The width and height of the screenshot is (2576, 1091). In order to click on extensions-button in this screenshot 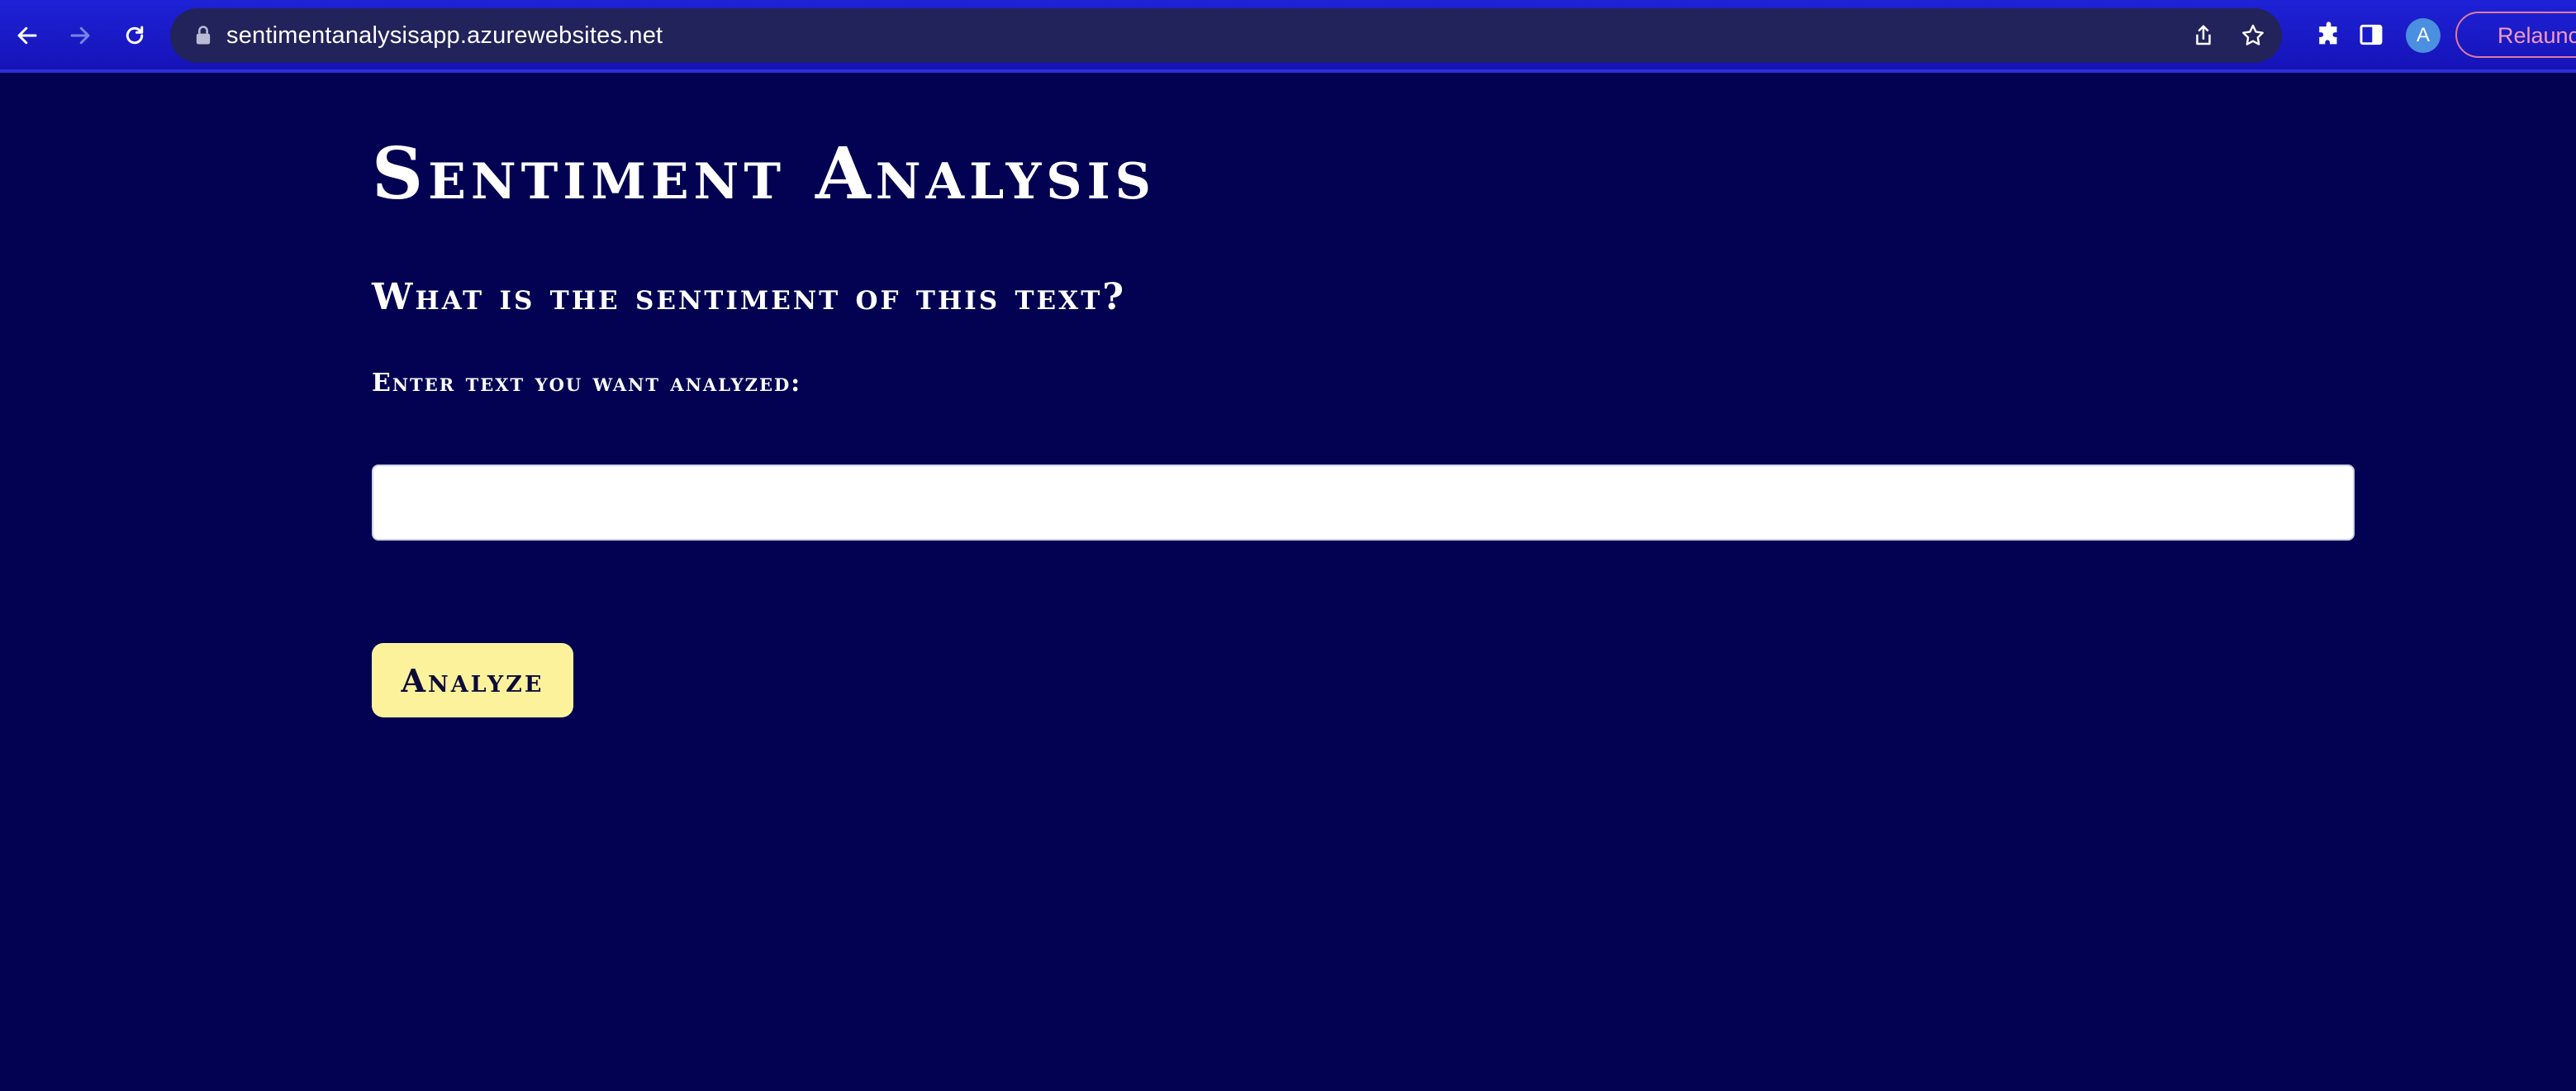, I will do `click(2330, 35)`.